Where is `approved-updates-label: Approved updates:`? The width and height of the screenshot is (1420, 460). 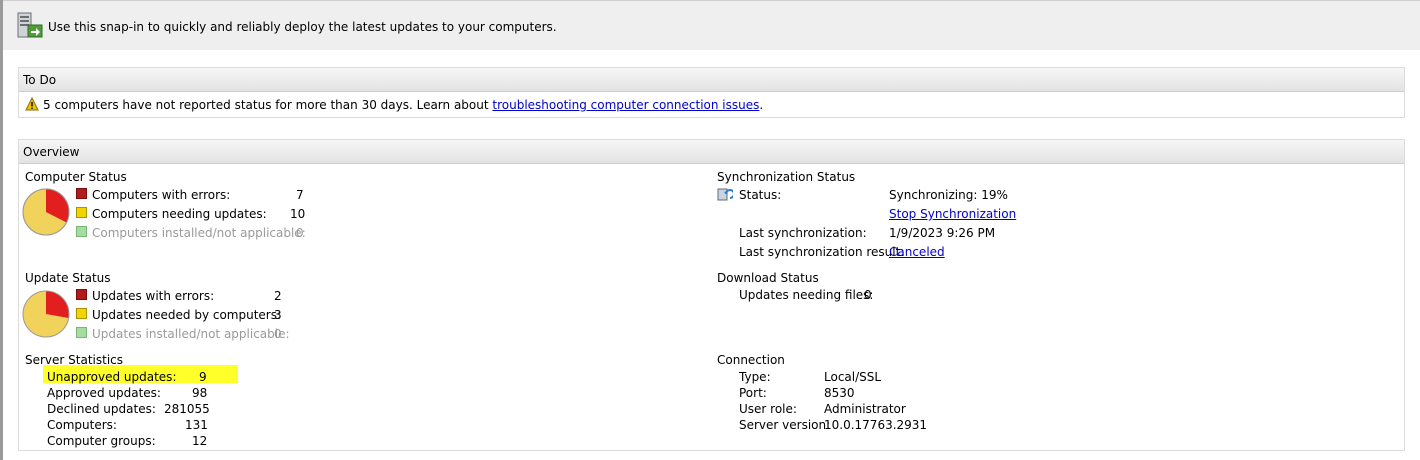
approved-updates-label: Approved updates: is located at coordinates (104, 393).